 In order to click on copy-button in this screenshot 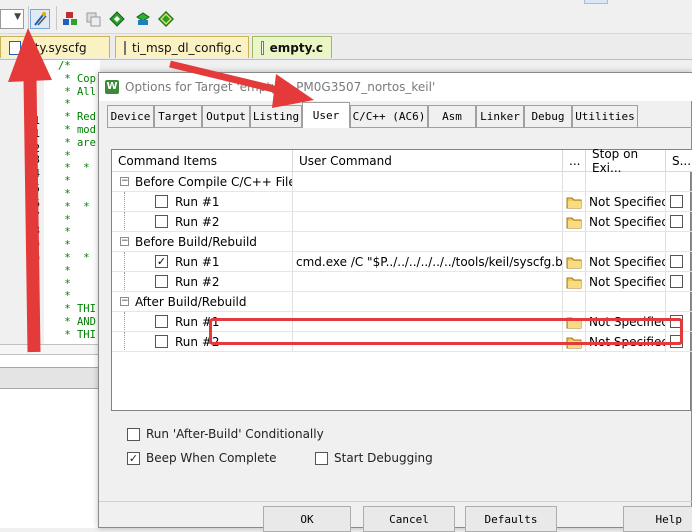, I will do `click(93, 19)`.